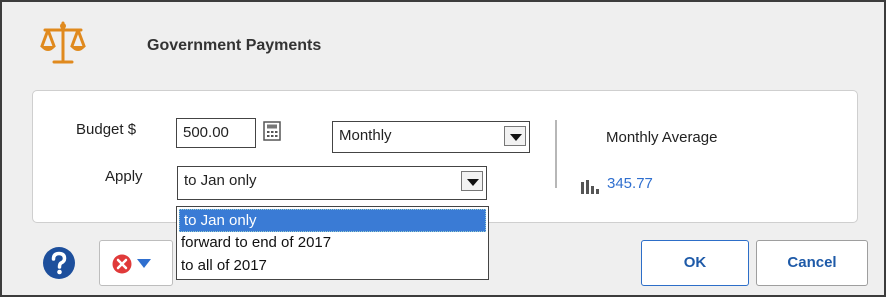 The width and height of the screenshot is (886, 297). What do you see at coordinates (332, 266) in the screenshot?
I see `dropdown-option: to all of 2017` at bounding box center [332, 266].